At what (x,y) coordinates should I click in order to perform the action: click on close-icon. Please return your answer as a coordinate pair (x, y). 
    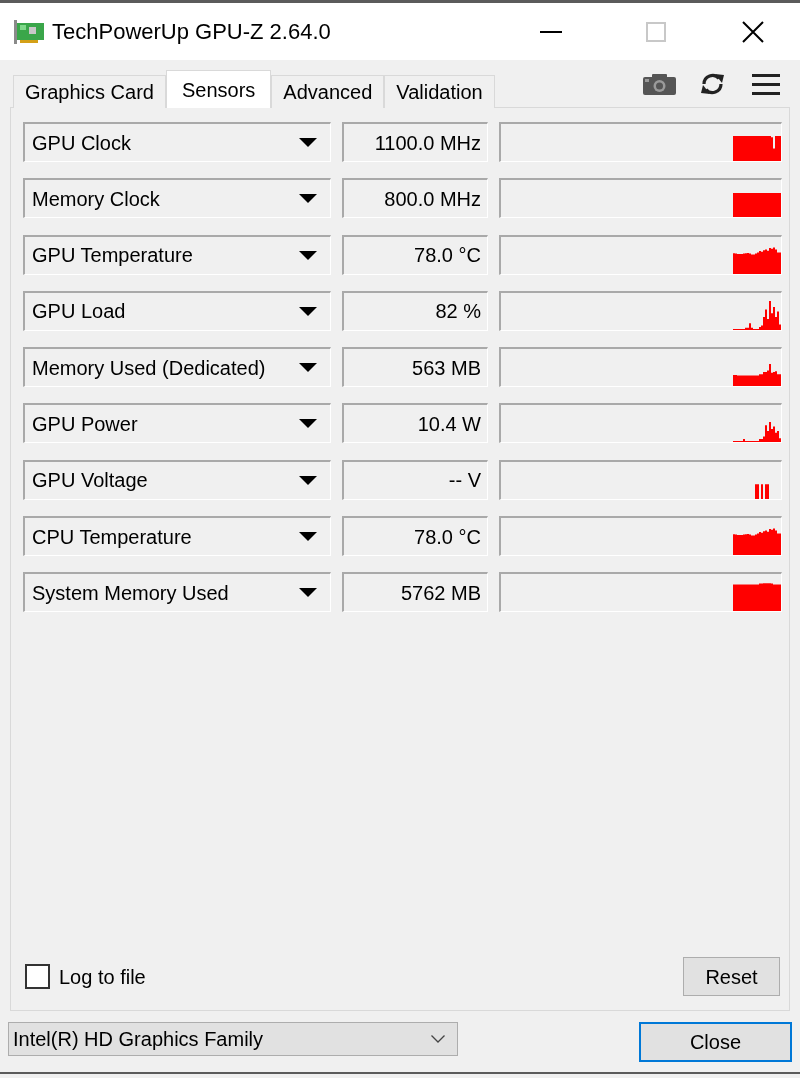
    Looking at the image, I should click on (753, 31).